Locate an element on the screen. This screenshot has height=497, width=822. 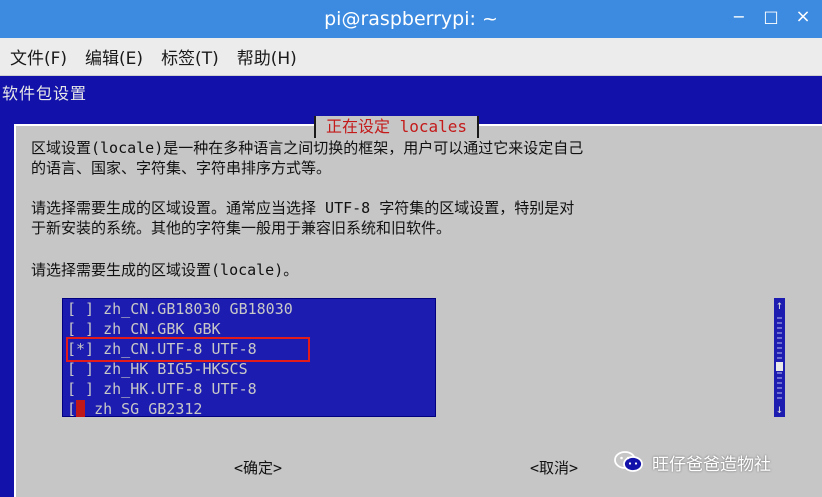
dialog-backtitle: 软件包设置 is located at coordinates (45, 93).